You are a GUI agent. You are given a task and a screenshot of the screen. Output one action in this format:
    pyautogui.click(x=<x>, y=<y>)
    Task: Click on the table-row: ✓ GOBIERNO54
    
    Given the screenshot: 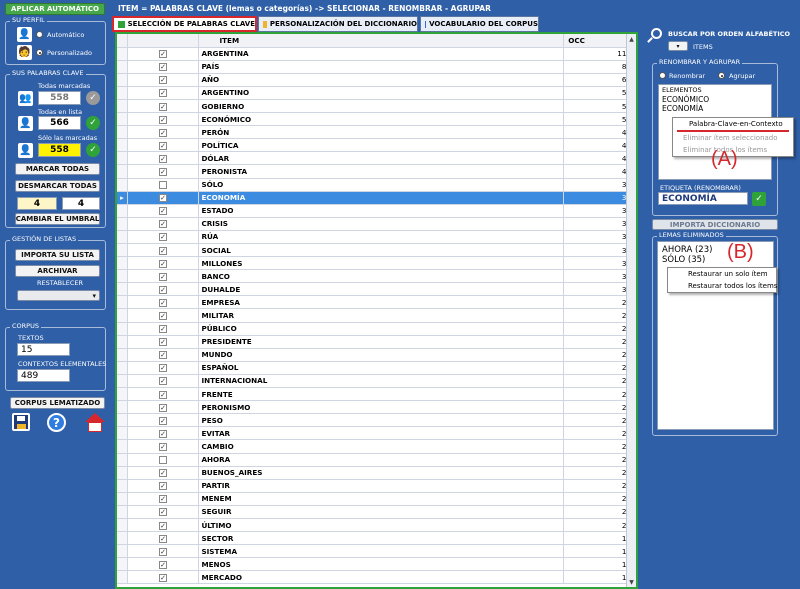 What is the action you would take?
    pyautogui.click(x=376, y=106)
    